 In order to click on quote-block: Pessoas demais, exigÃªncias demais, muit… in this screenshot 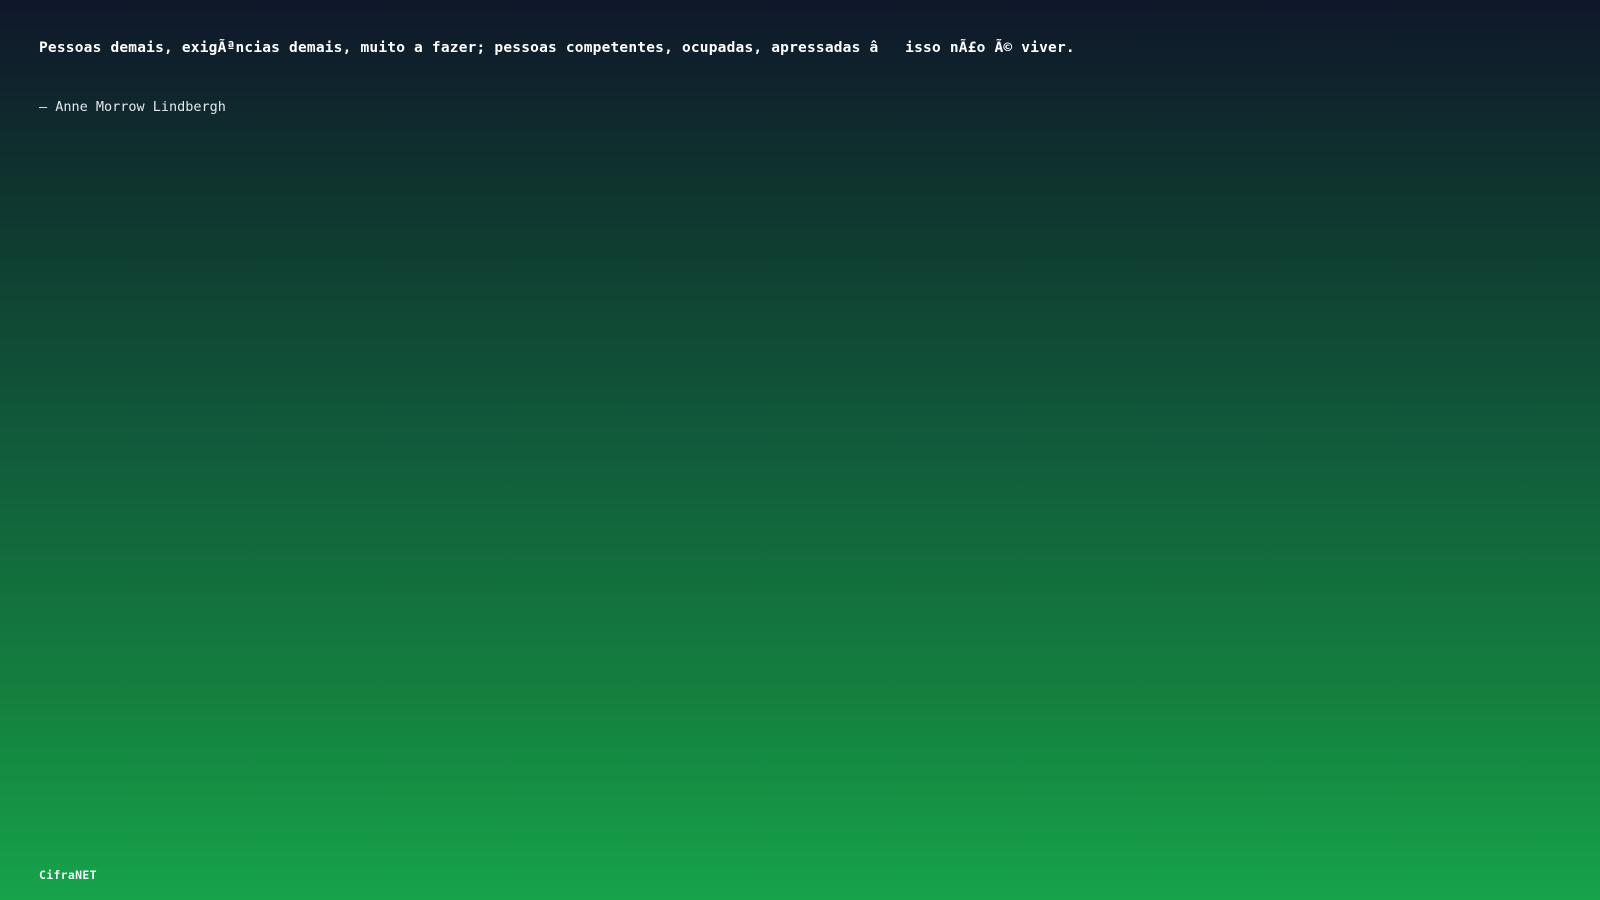, I will do `click(789, 77)`.